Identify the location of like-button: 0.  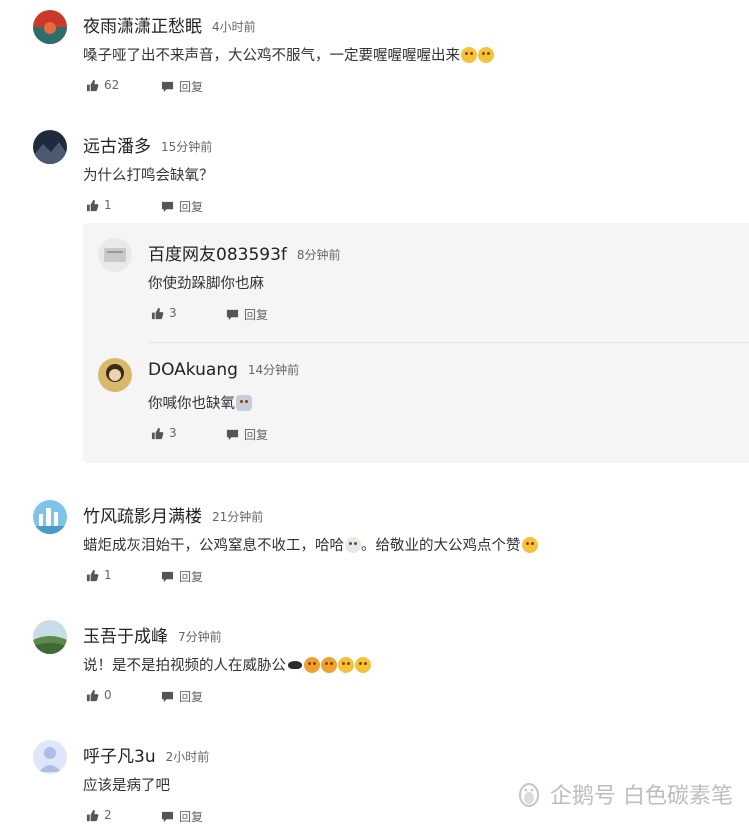
(99, 695).